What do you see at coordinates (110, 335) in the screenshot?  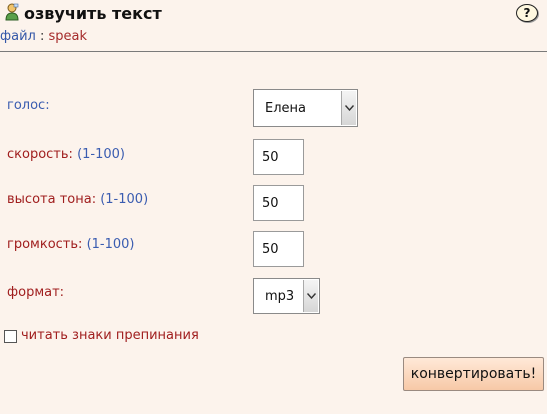 I see `punctuation-label: читать знаки препинания` at bounding box center [110, 335].